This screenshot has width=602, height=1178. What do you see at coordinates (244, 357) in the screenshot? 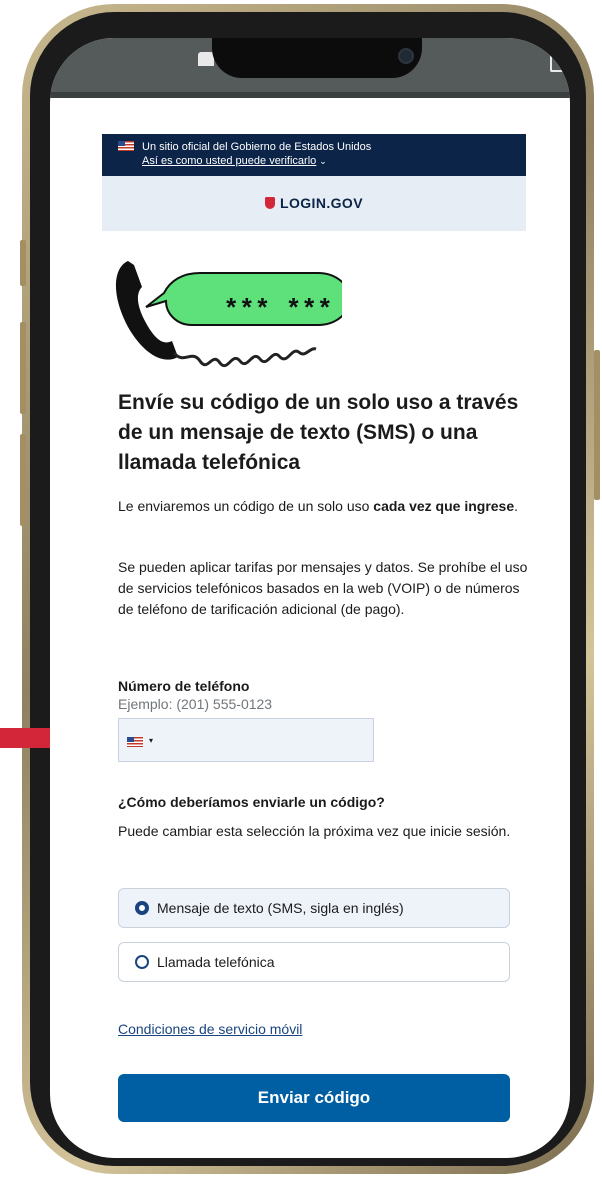
I see `phone-cord` at bounding box center [244, 357].